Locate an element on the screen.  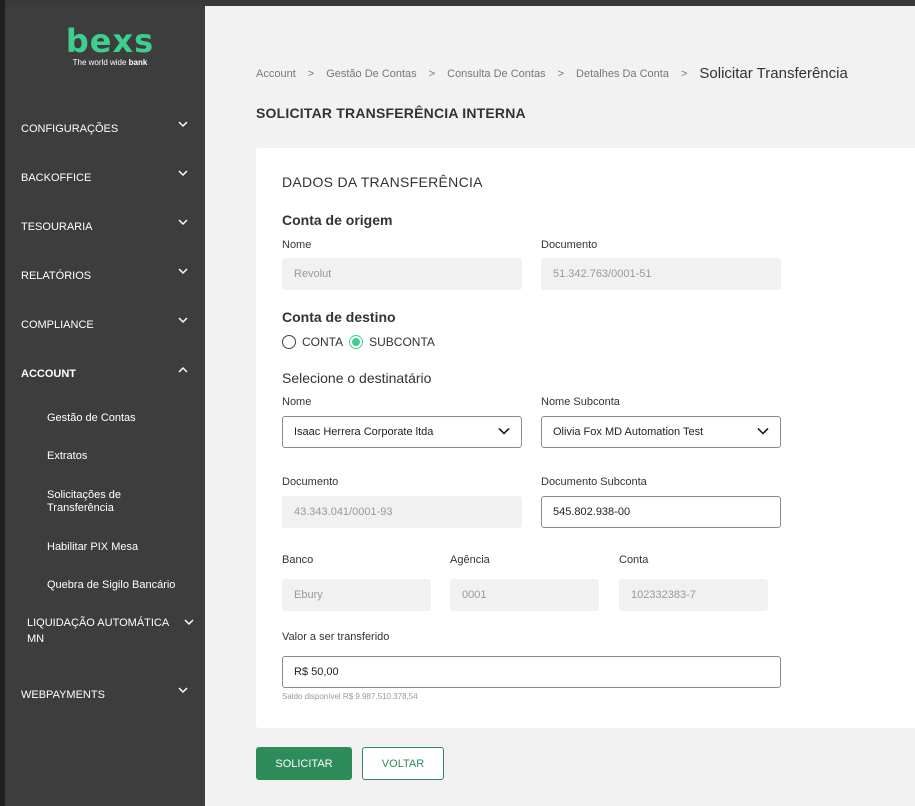
recipient-doc-field: 43.343.041/0001-93 is located at coordinates (402, 512).